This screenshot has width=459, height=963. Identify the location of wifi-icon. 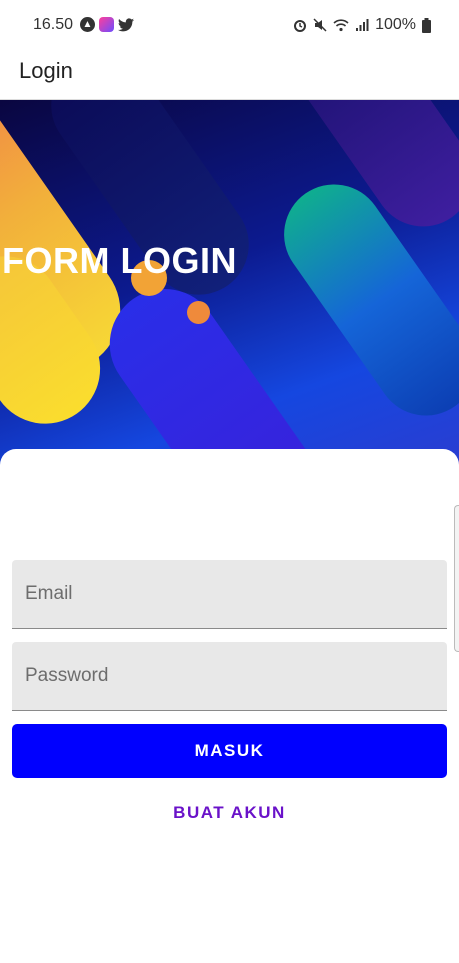
(341, 25).